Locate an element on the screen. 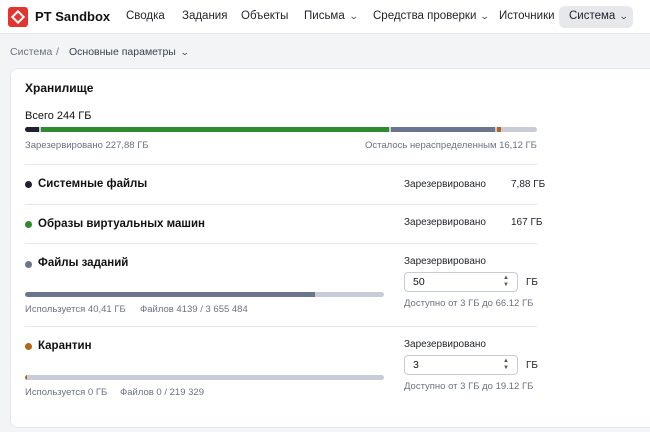  quarantine-count: Файлов 0 / 219 329 is located at coordinates (162, 392).